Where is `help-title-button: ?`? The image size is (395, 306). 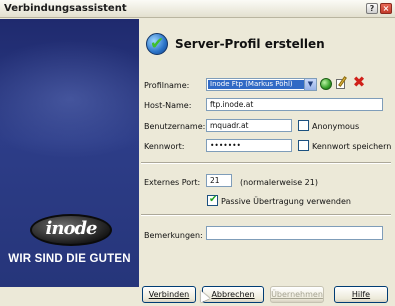 help-title-button: ? is located at coordinates (372, 8).